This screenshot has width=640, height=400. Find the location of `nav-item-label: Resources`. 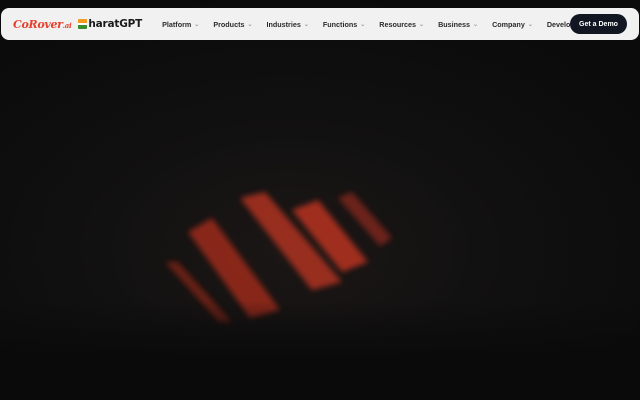

nav-item-label: Resources is located at coordinates (398, 24).